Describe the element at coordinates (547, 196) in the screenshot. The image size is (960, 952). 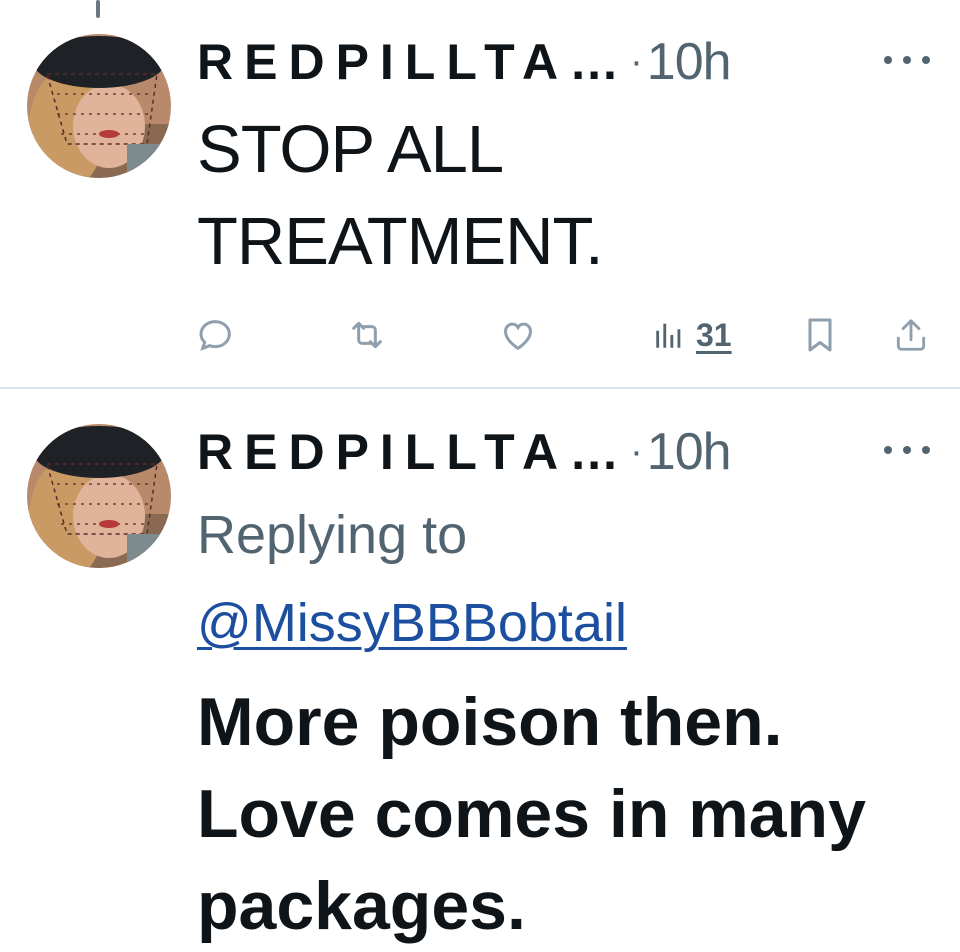
I see `tweet-text: STOP ALL TREATMENT.` at that location.